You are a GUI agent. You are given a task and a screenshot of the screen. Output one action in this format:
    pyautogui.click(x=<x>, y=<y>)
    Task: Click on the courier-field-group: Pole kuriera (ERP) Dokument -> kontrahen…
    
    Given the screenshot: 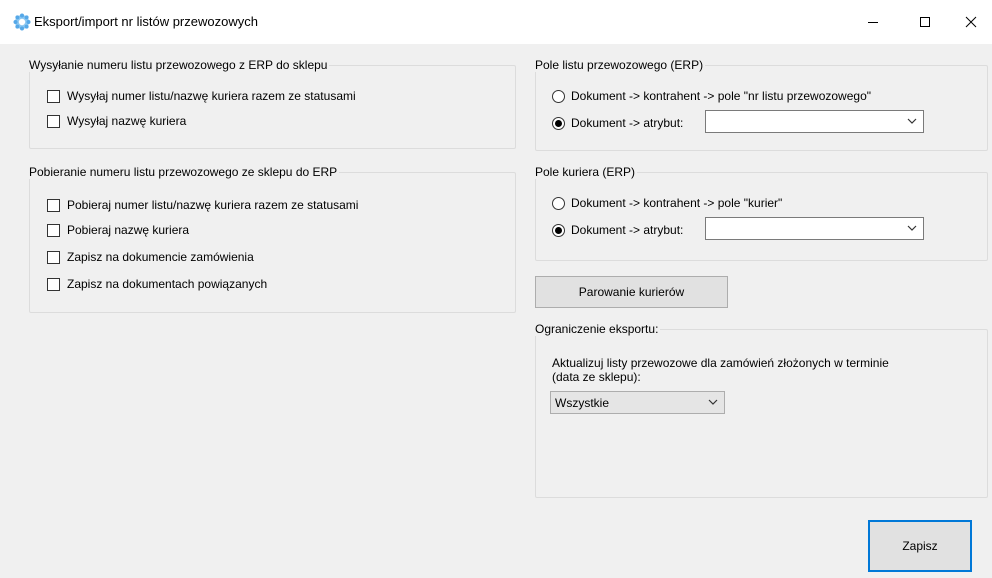 What is the action you would take?
    pyautogui.click(x=761, y=213)
    